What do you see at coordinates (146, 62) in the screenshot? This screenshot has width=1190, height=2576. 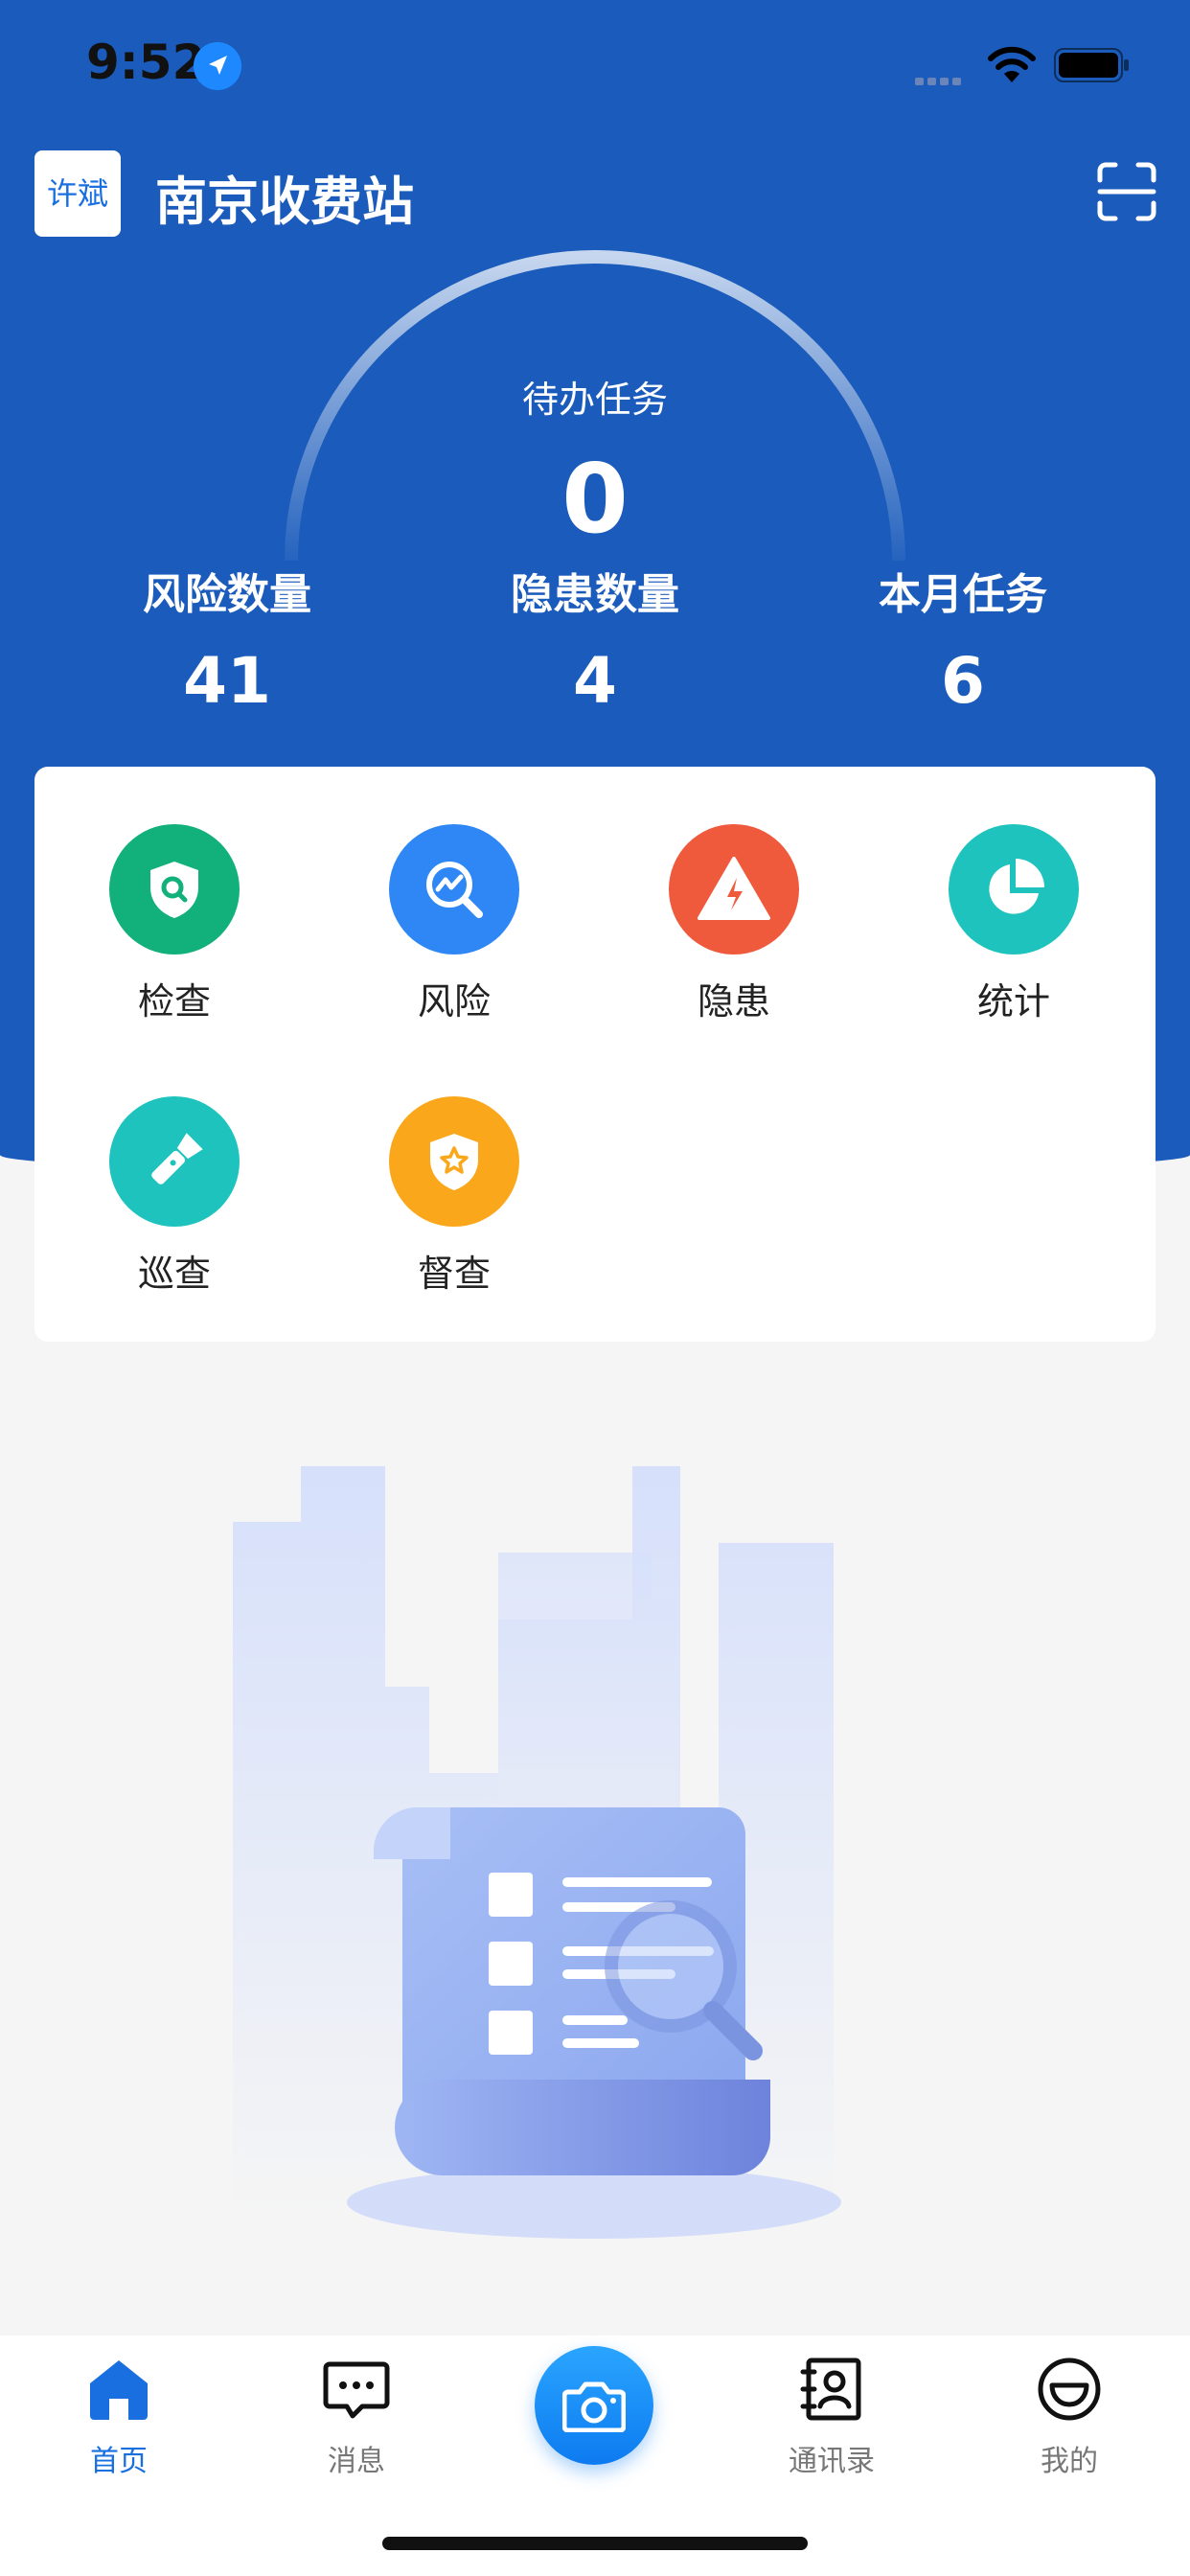 I see `status-time: 9:52` at bounding box center [146, 62].